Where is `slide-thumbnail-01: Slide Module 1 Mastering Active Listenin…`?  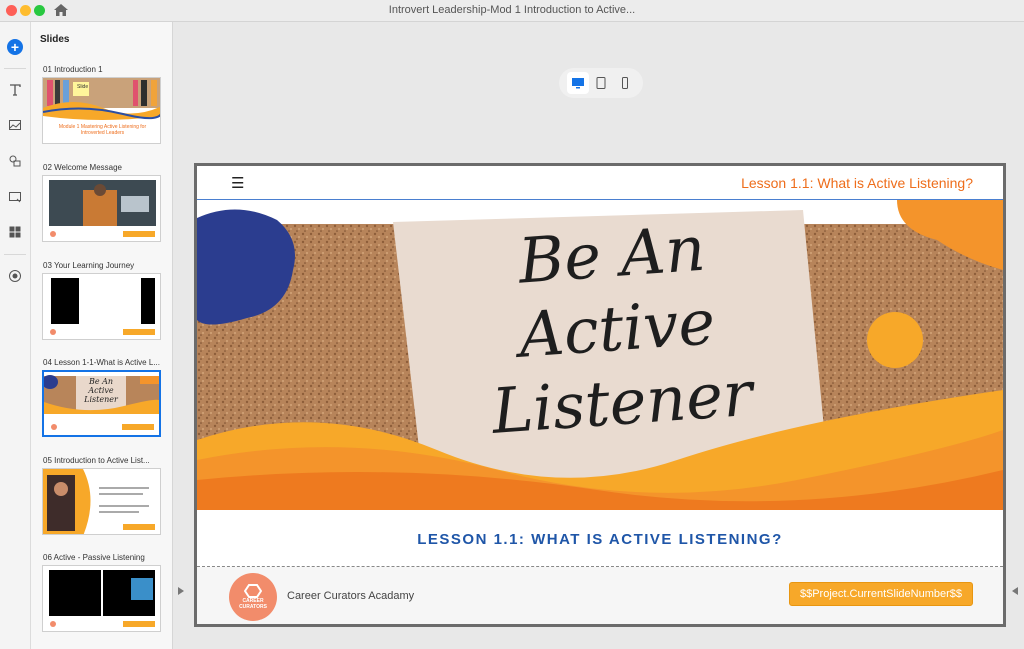
slide-thumbnail-01: Slide Module 1 Mastering Active Listenin… is located at coordinates (101, 110).